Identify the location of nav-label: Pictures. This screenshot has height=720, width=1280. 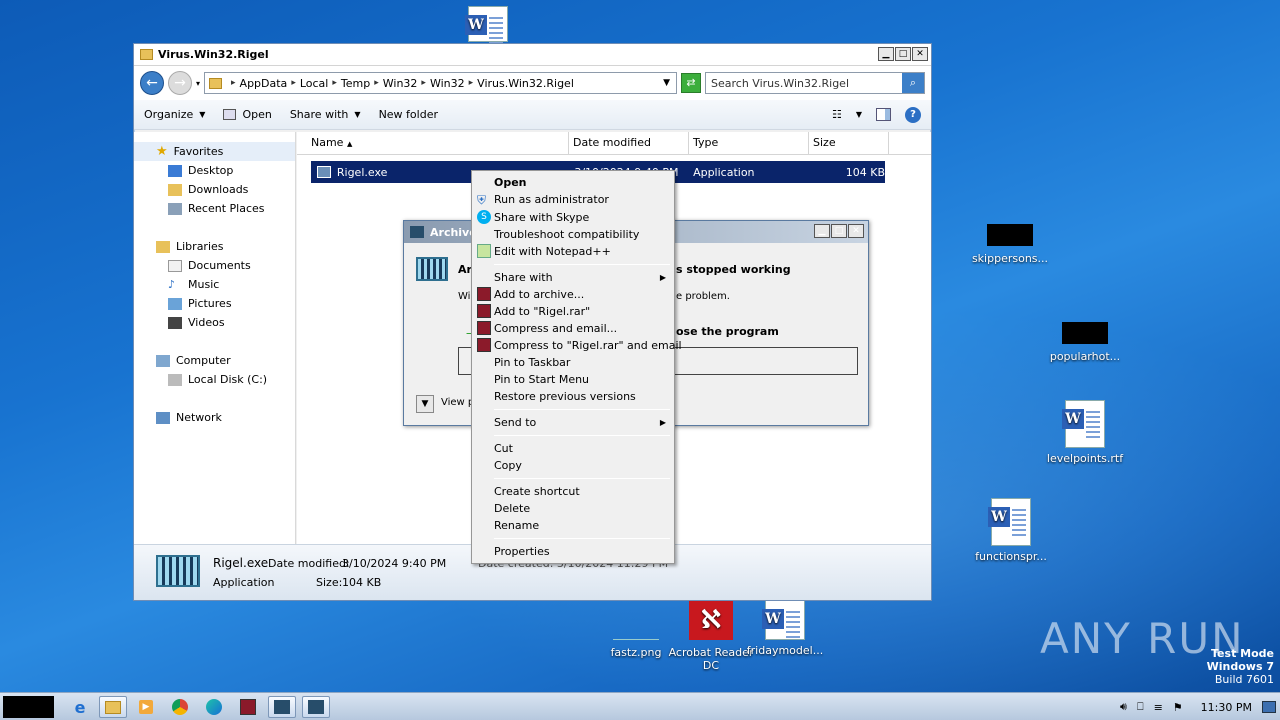
(210, 303).